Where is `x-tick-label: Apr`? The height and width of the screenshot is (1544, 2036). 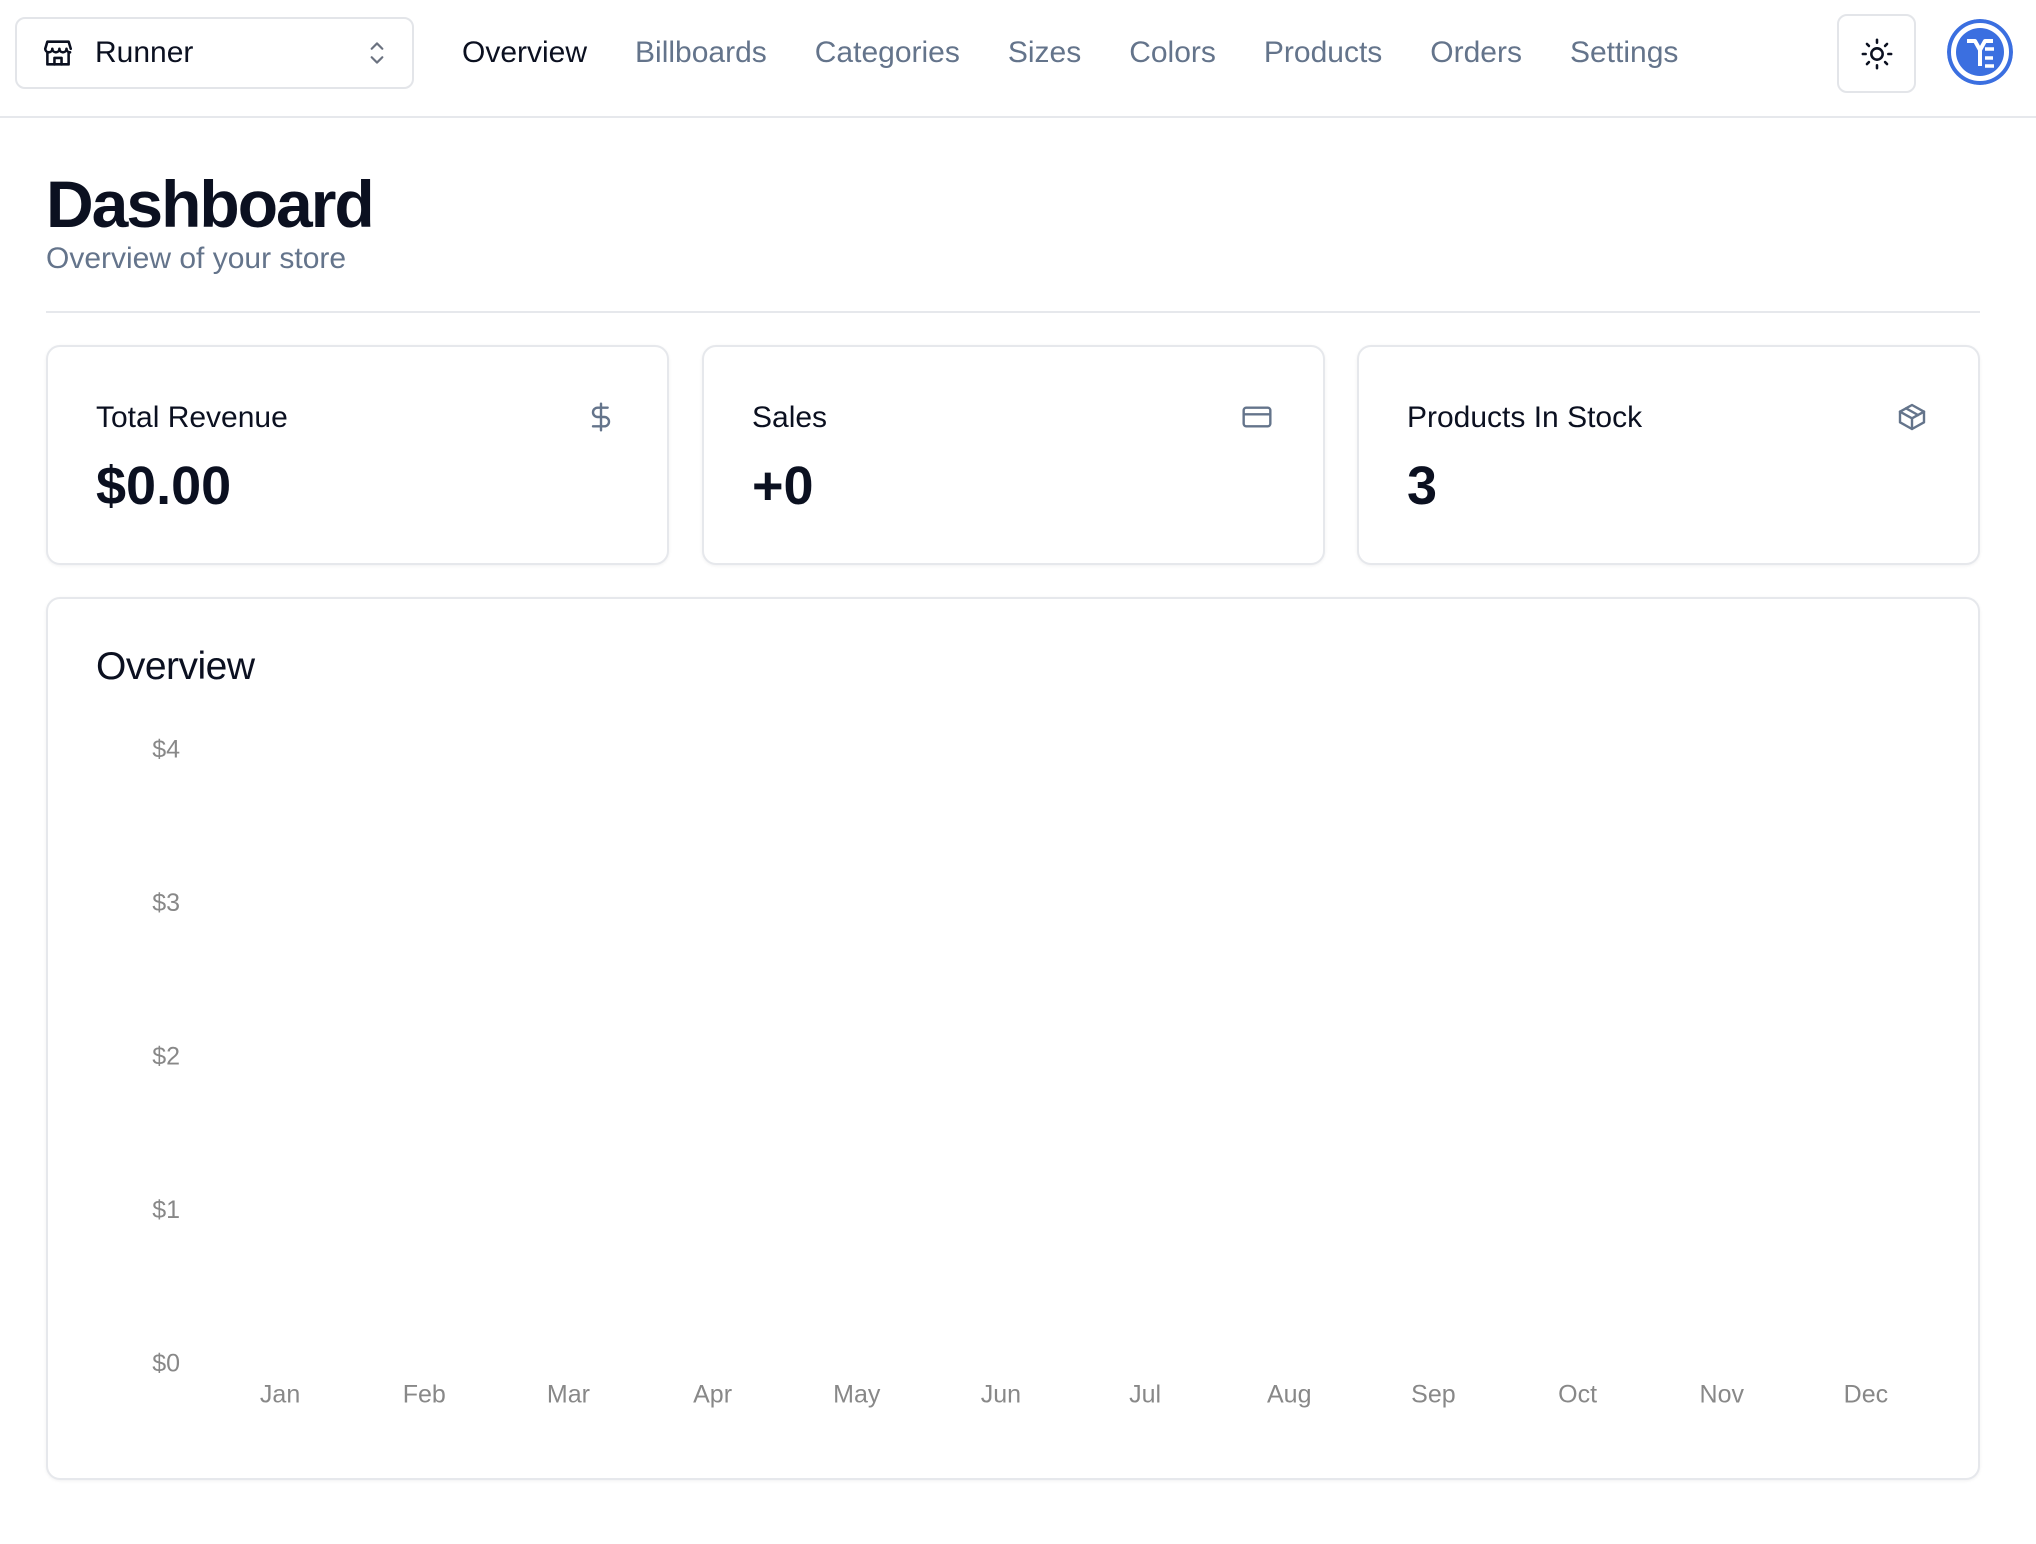
x-tick-label: Apr is located at coordinates (712, 1395).